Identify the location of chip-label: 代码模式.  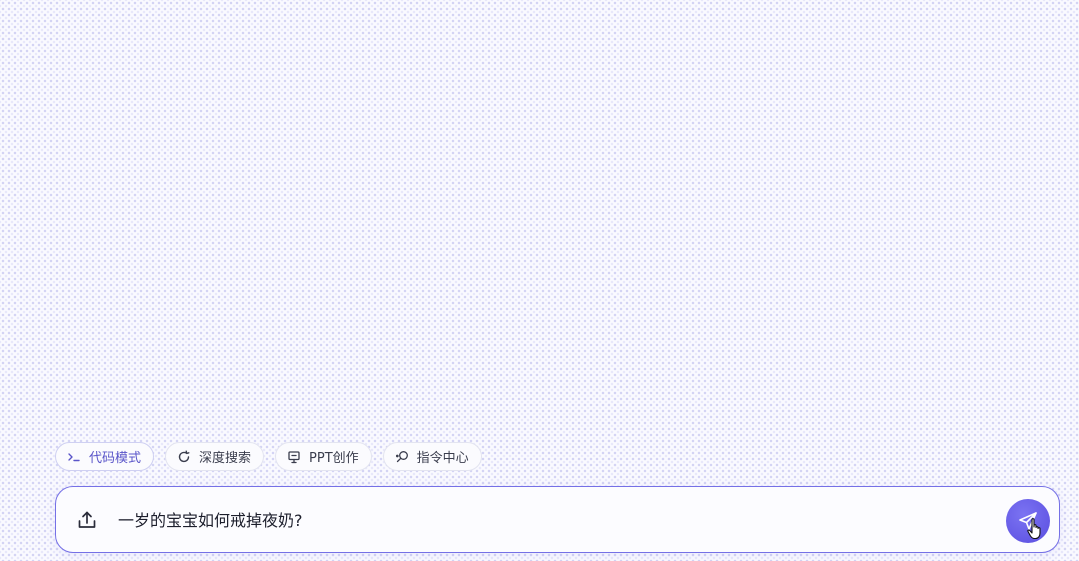
(115, 458).